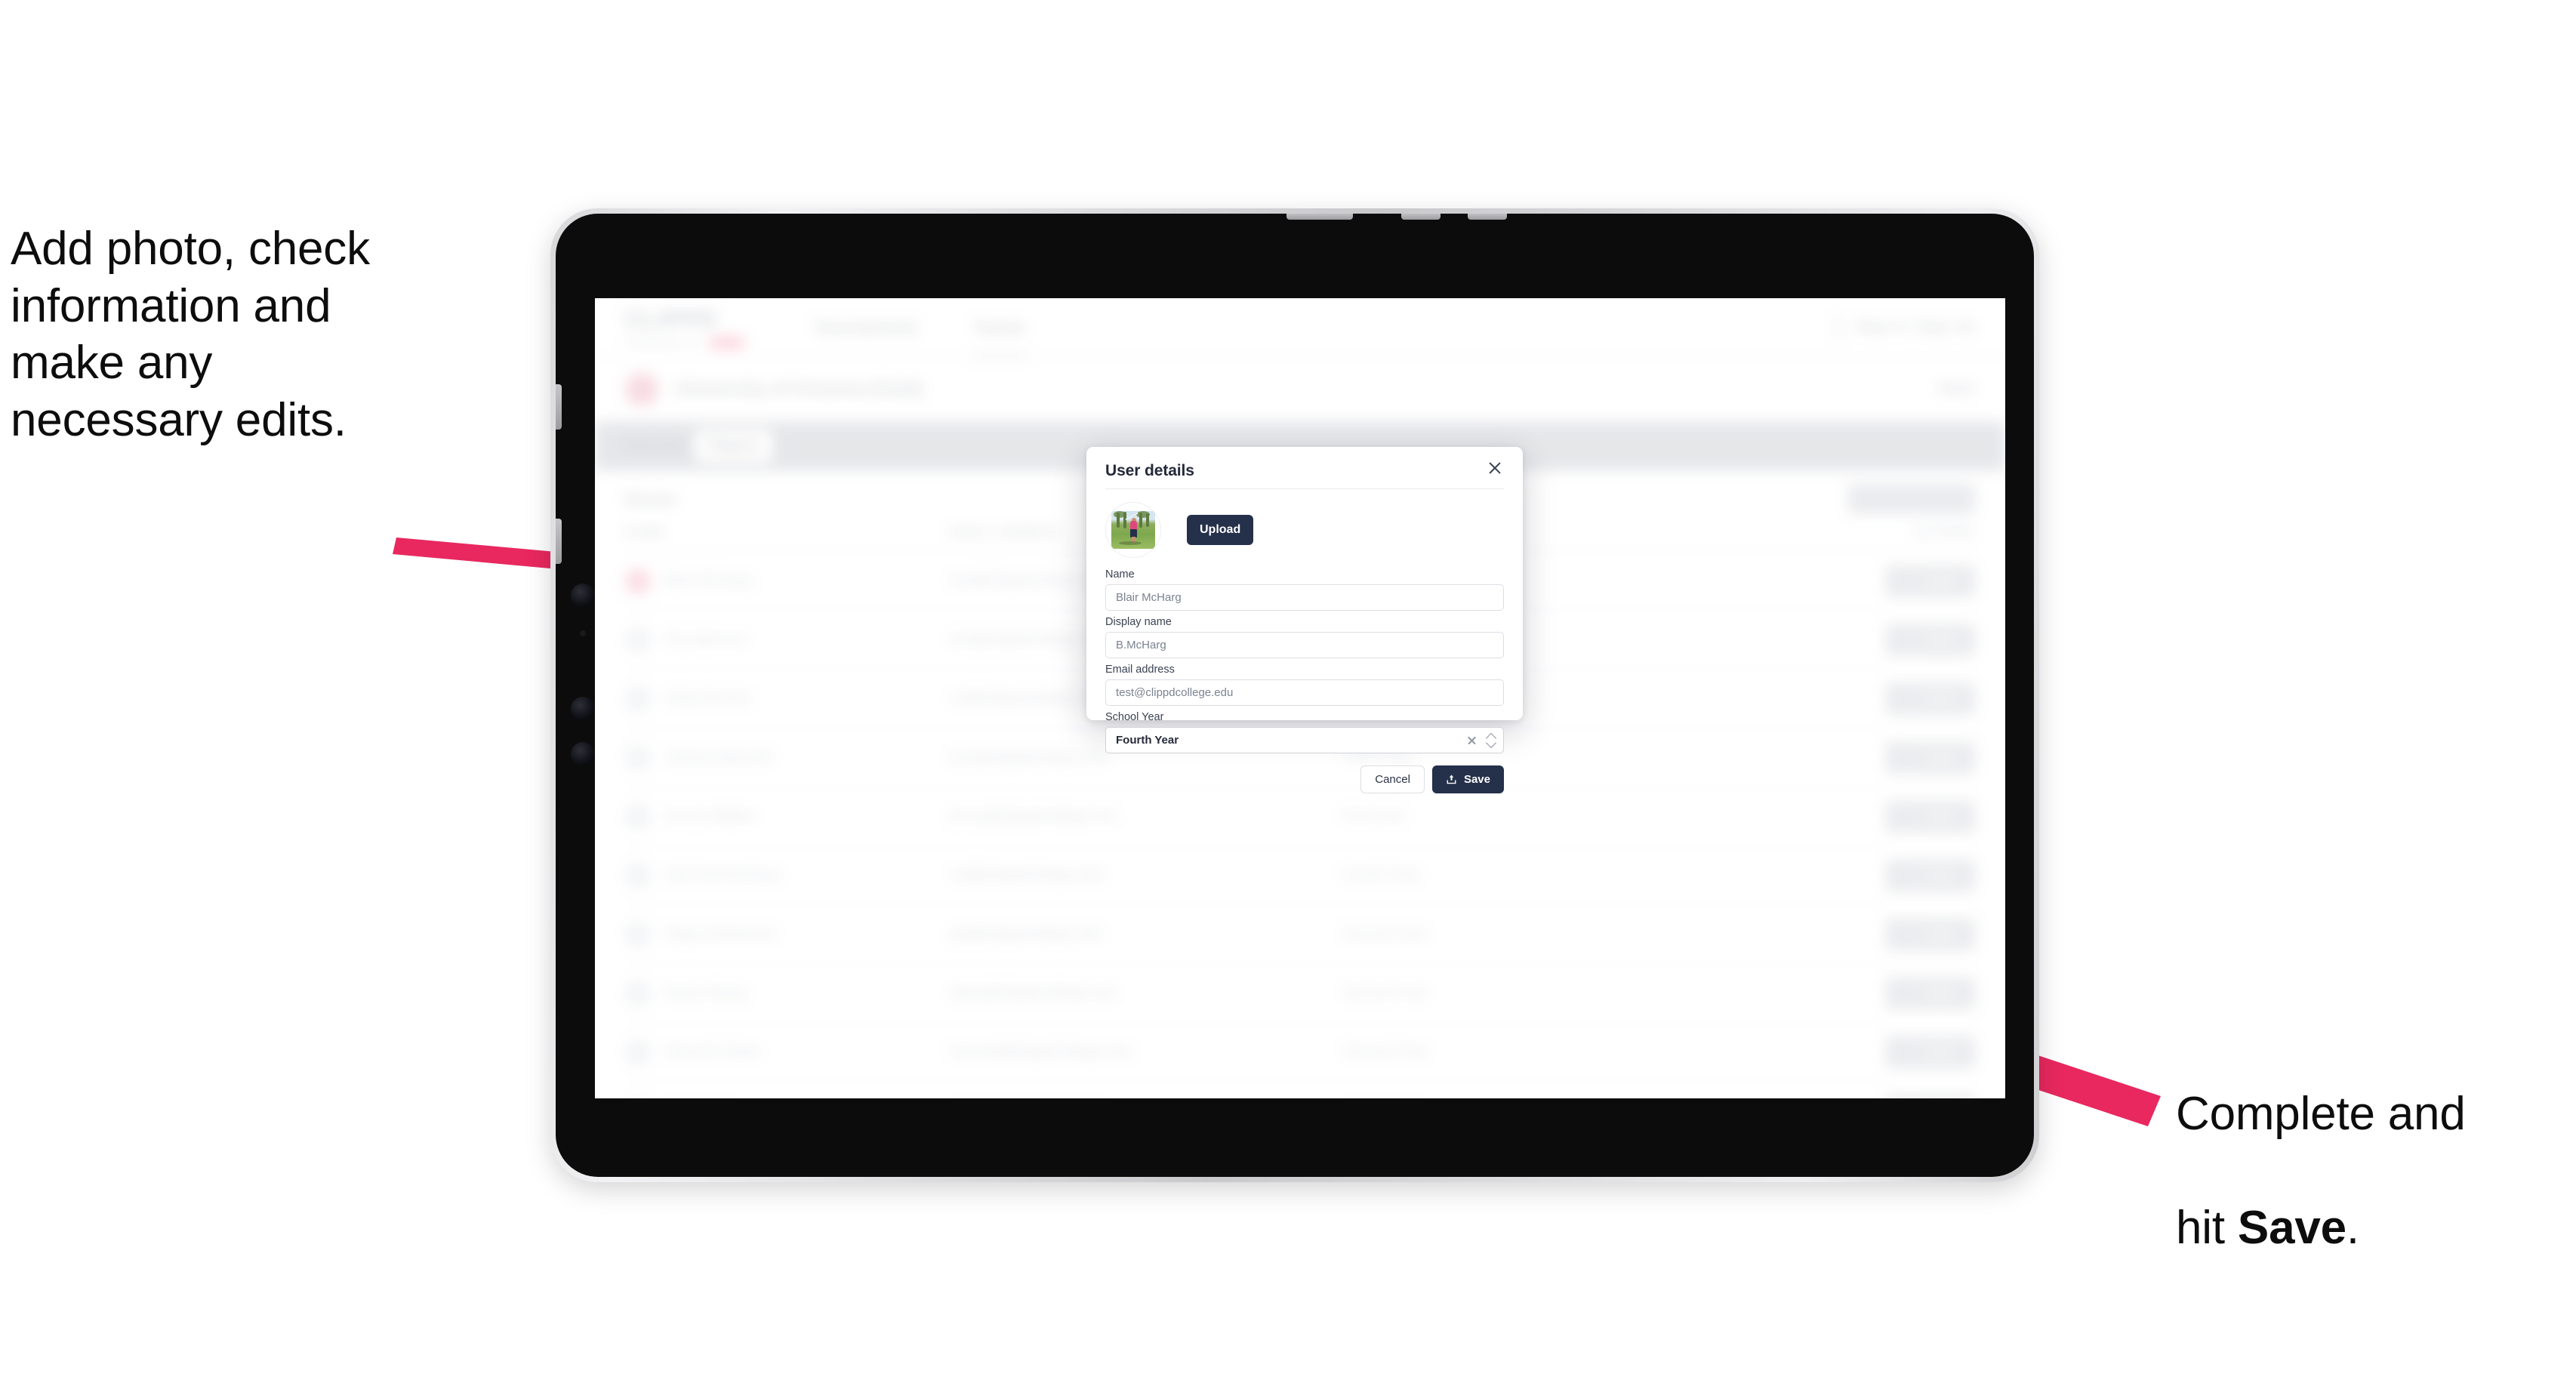 The width and height of the screenshot is (2576, 1386). What do you see at coordinates (1451, 779) in the screenshot?
I see `upload-icon` at bounding box center [1451, 779].